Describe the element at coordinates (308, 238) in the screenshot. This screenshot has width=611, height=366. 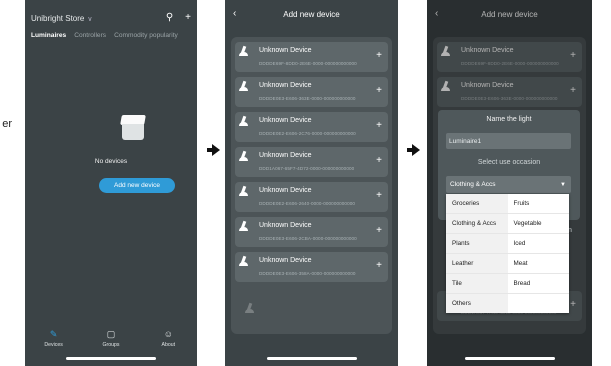
I see `device-uuid: DDDDE0E3-E606-2CBA-0000-000000000000` at that location.